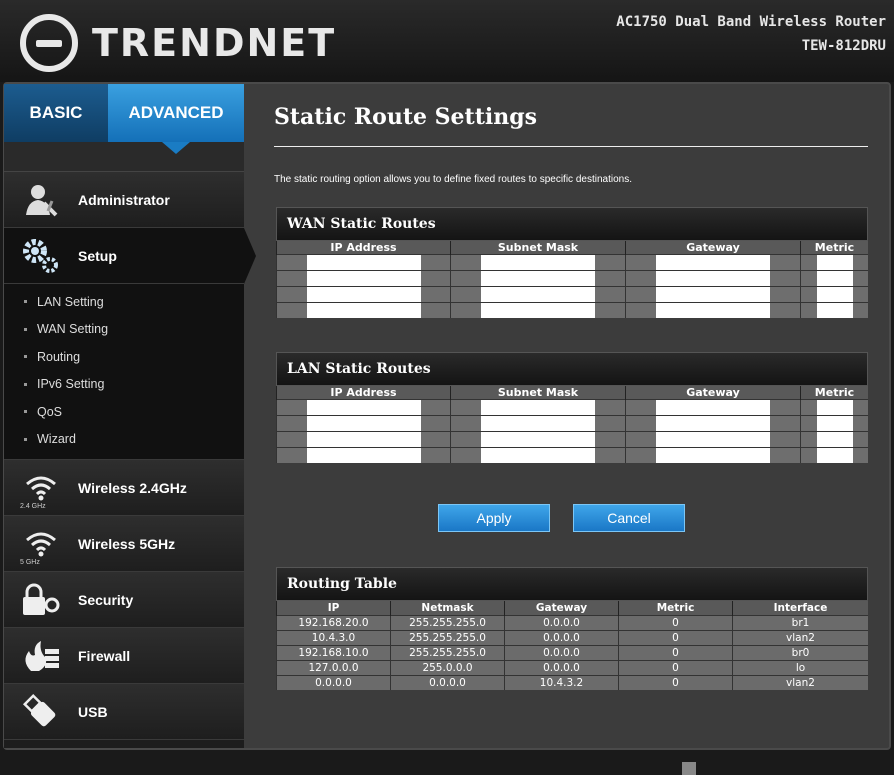 Image resolution: width=894 pixels, height=775 pixels. I want to click on wifi-icon: 5 GHz, so click(41, 545).